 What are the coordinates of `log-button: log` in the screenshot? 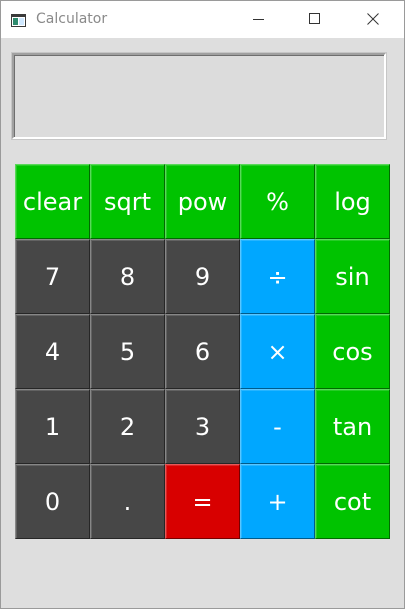 It's located at (352, 201).